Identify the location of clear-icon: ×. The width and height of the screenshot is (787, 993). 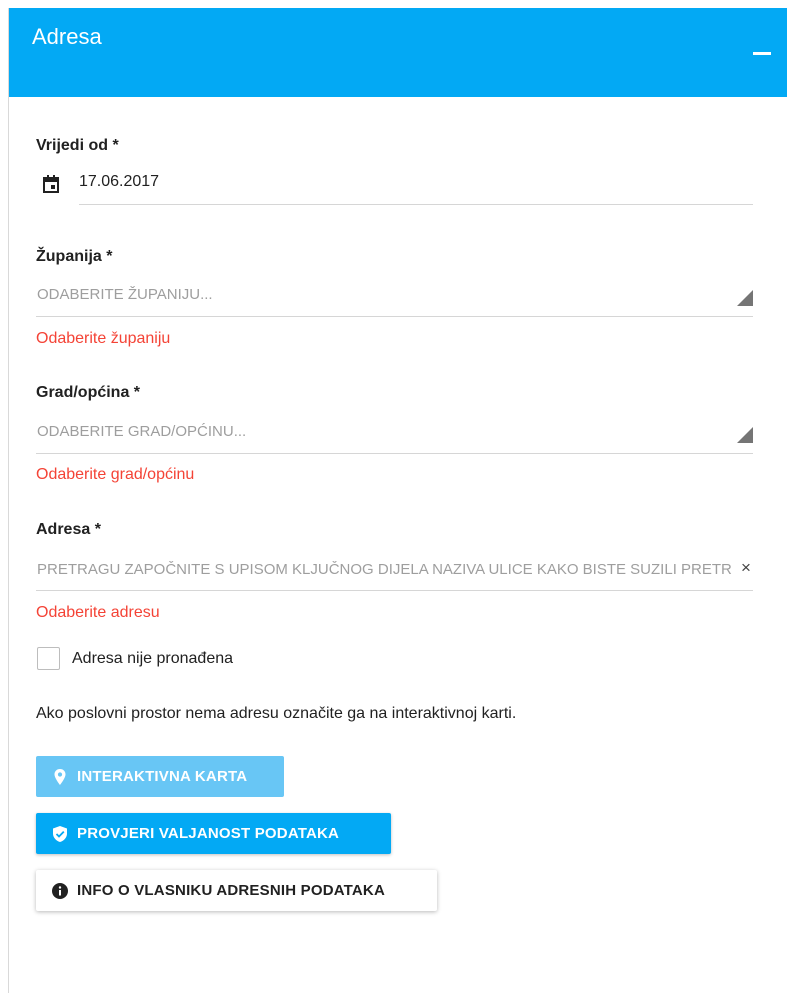
(746, 567).